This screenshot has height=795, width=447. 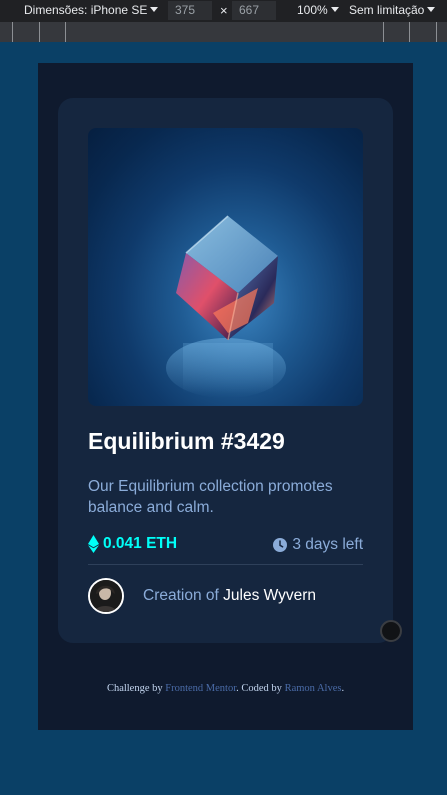 I want to click on throttle-label: Sem limitação, so click(x=387, y=10).